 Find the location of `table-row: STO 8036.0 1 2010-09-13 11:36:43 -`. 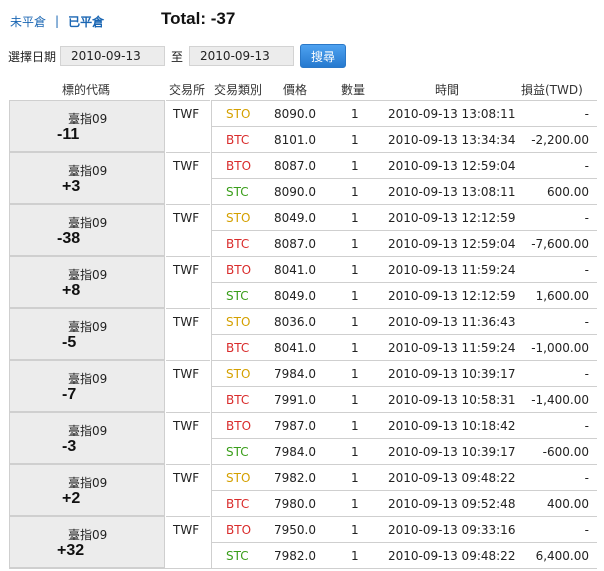

table-row: STO 8036.0 1 2010-09-13 11:36:43 - is located at coordinates (404, 321).